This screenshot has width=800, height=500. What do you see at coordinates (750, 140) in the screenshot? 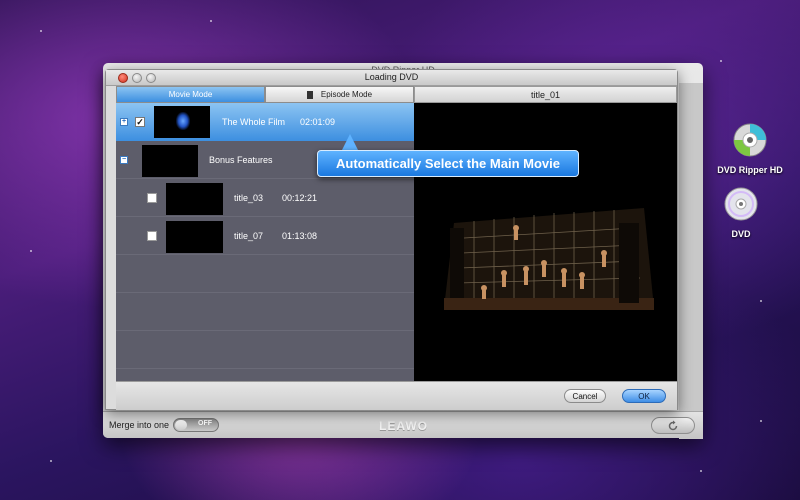
I see `dvd-ripper-app-icon` at bounding box center [750, 140].